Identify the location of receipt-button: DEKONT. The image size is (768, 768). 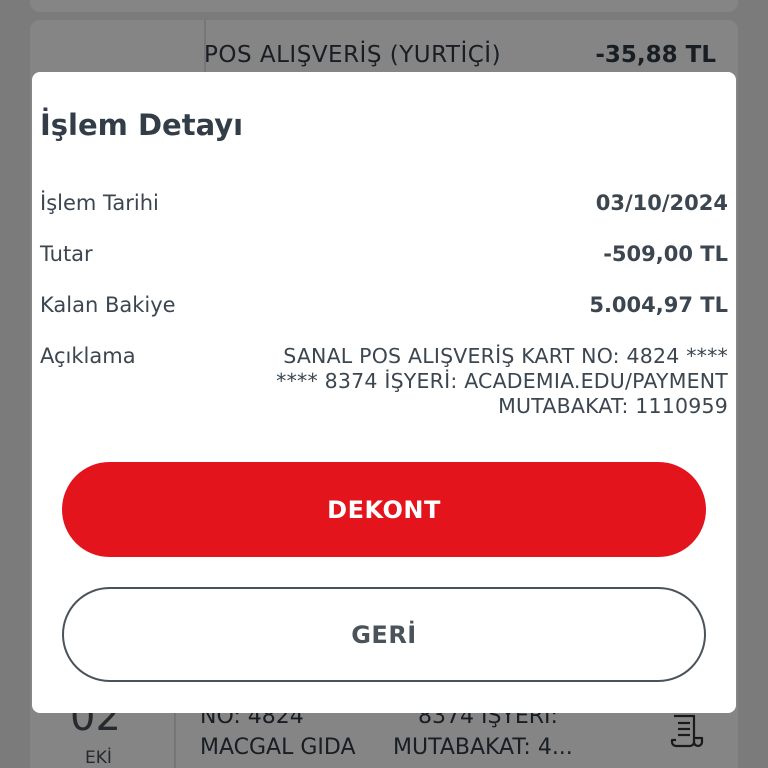
(384, 509).